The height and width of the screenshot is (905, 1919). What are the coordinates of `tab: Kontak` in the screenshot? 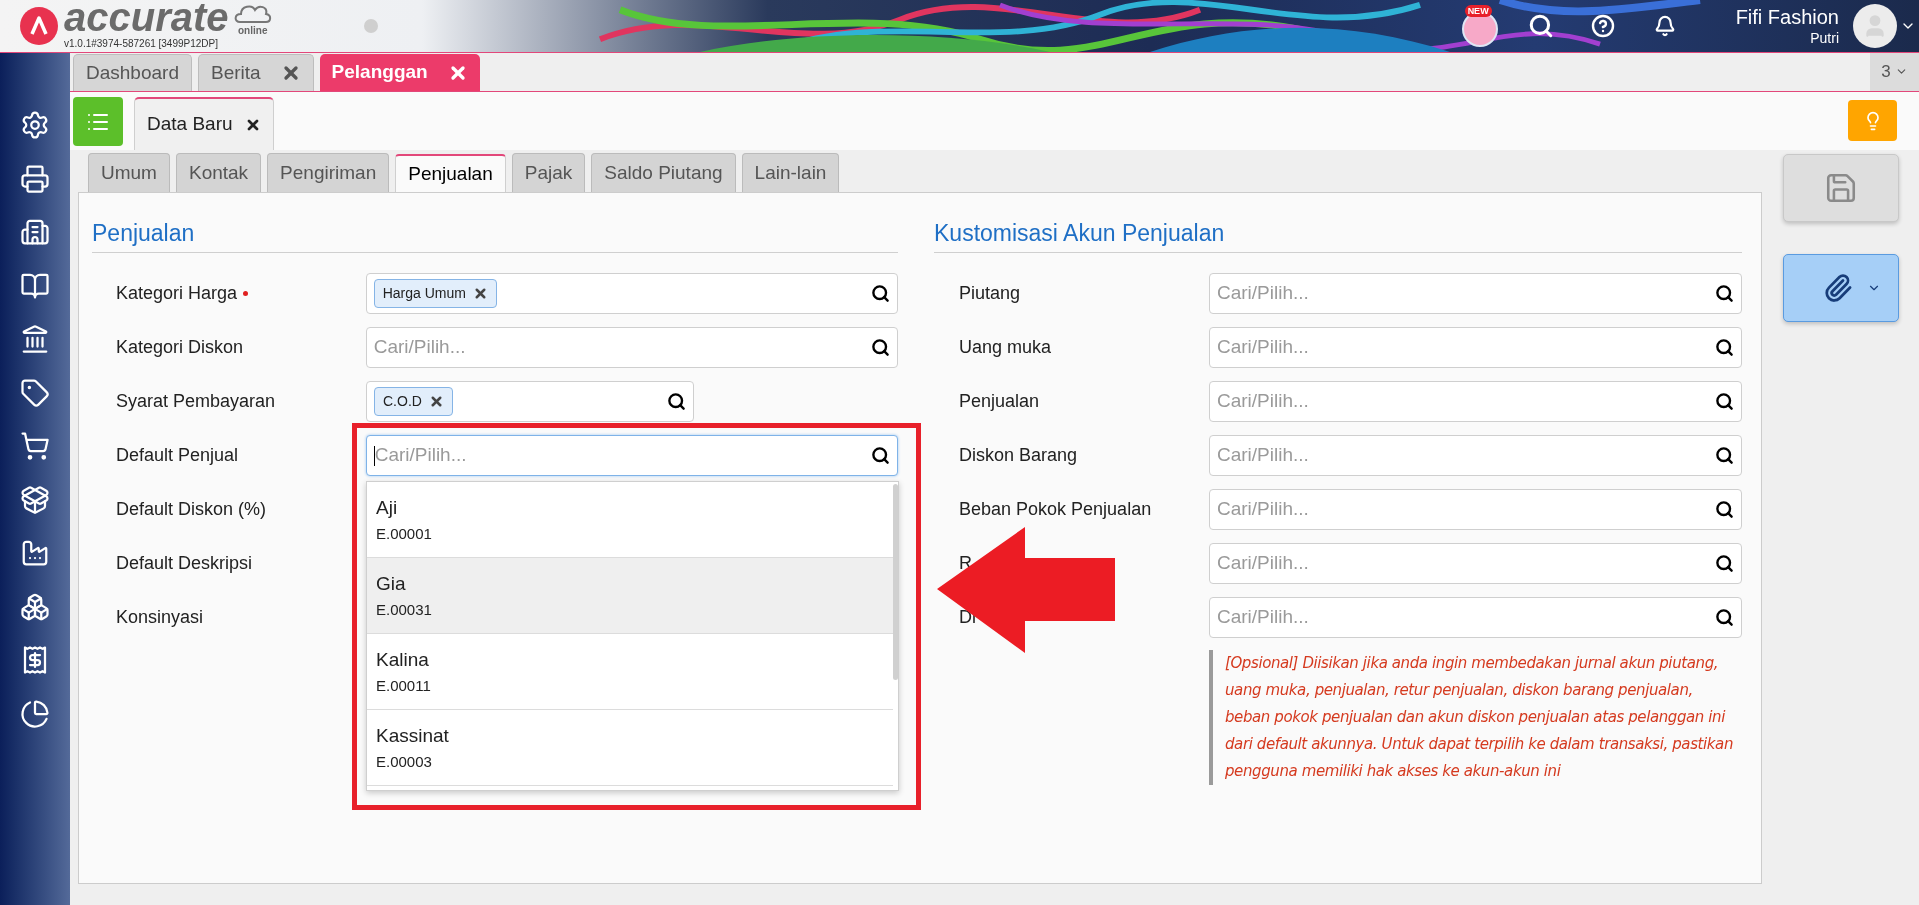 It's located at (218, 172).